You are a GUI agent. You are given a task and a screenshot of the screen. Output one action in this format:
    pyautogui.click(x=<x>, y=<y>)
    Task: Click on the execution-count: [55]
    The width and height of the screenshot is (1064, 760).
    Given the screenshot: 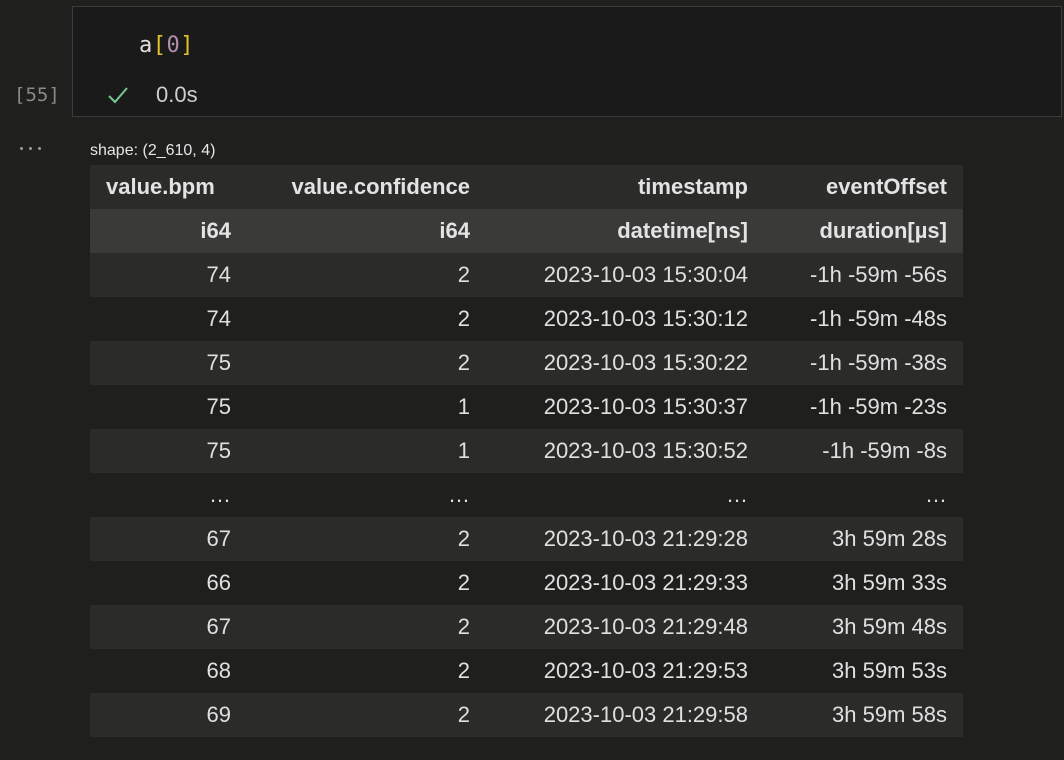 What is the action you would take?
    pyautogui.click(x=37, y=95)
    